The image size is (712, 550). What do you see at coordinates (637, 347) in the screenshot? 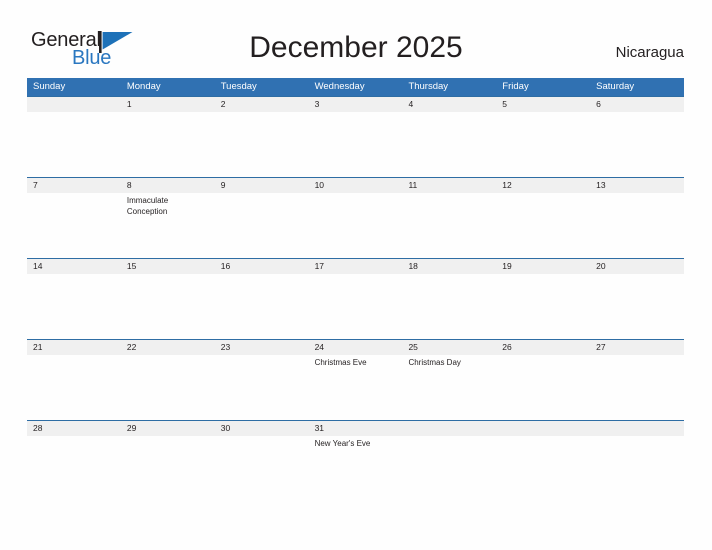
I see `day-number: 27` at bounding box center [637, 347].